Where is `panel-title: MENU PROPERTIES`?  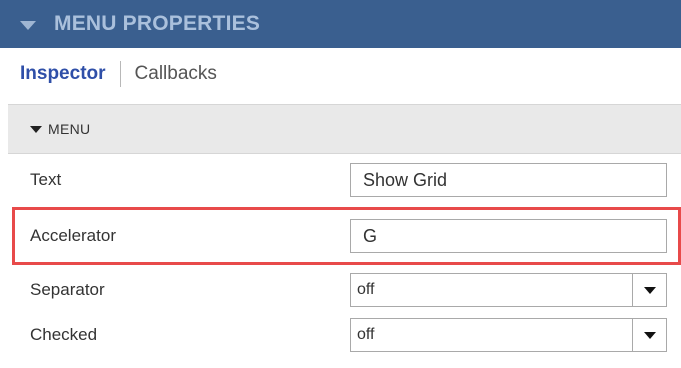
panel-title: MENU PROPERTIES is located at coordinates (157, 23).